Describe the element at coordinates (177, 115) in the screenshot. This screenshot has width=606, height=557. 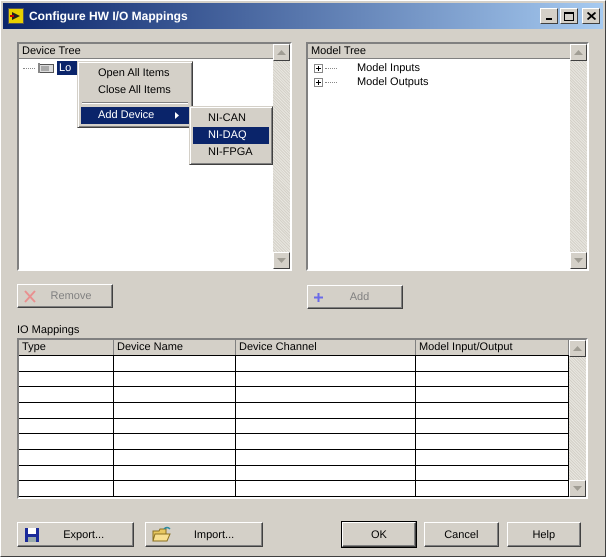
I see `submenu-arrow-icon` at that location.